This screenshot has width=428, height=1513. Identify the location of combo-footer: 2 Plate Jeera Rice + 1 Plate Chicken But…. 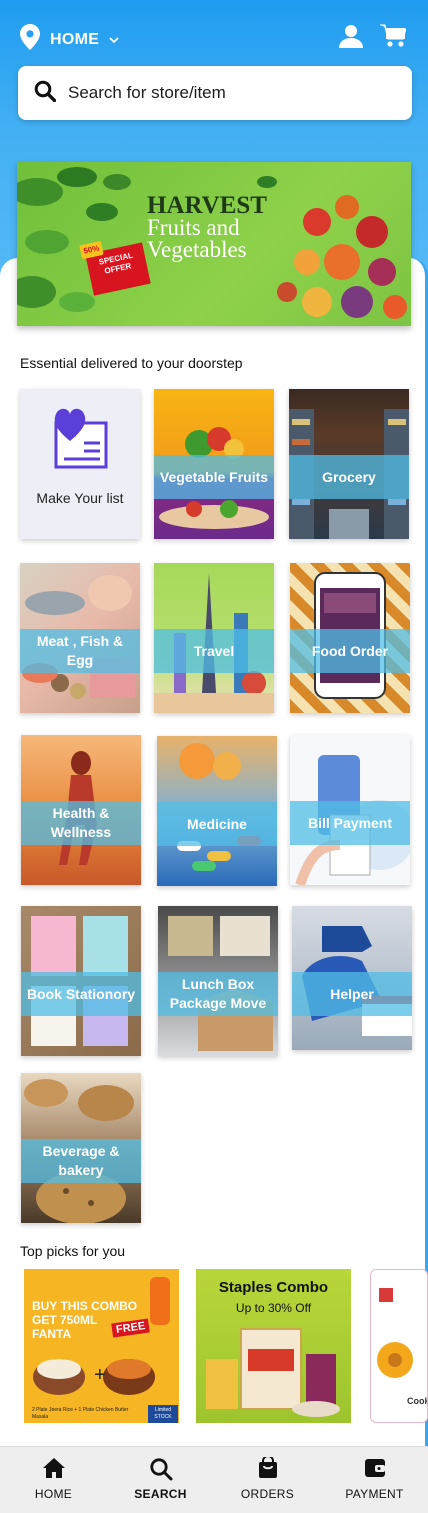
(80, 1413).